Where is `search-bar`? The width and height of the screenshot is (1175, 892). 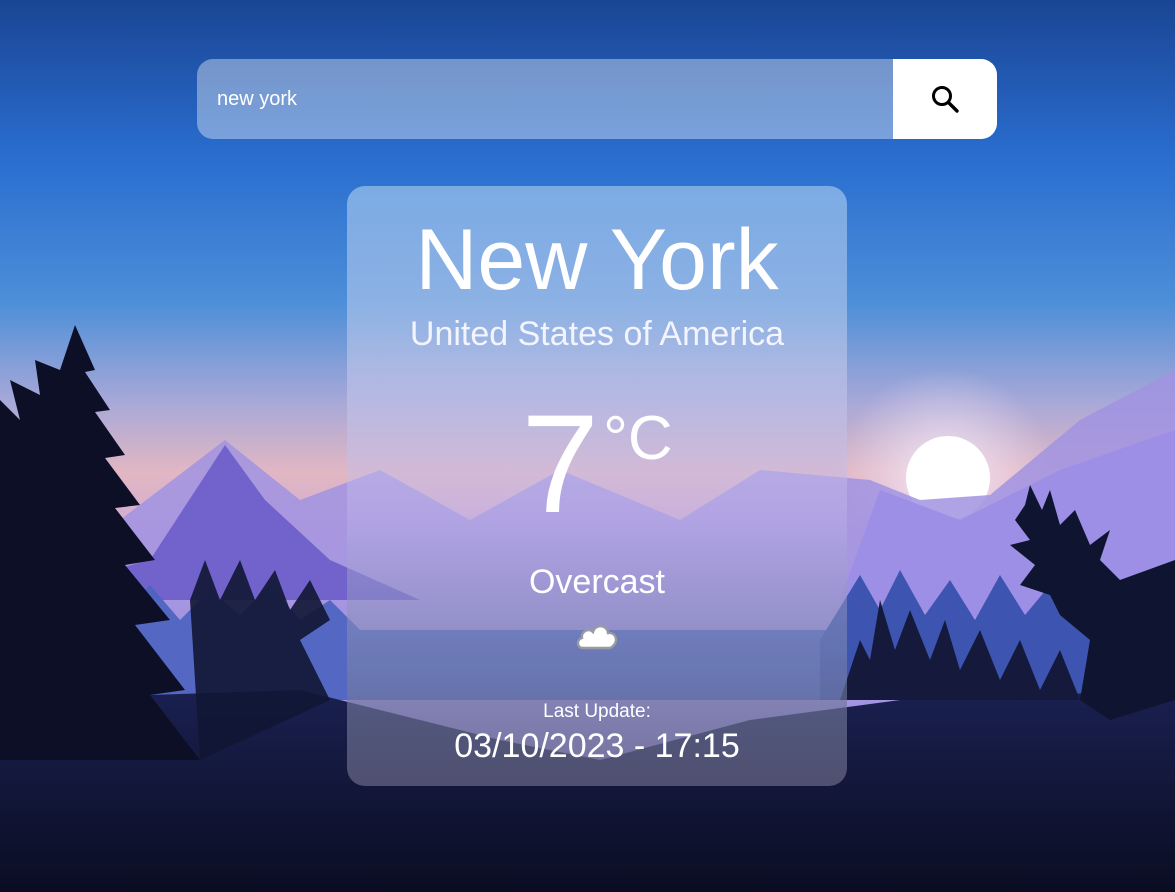
search-bar is located at coordinates (597, 99).